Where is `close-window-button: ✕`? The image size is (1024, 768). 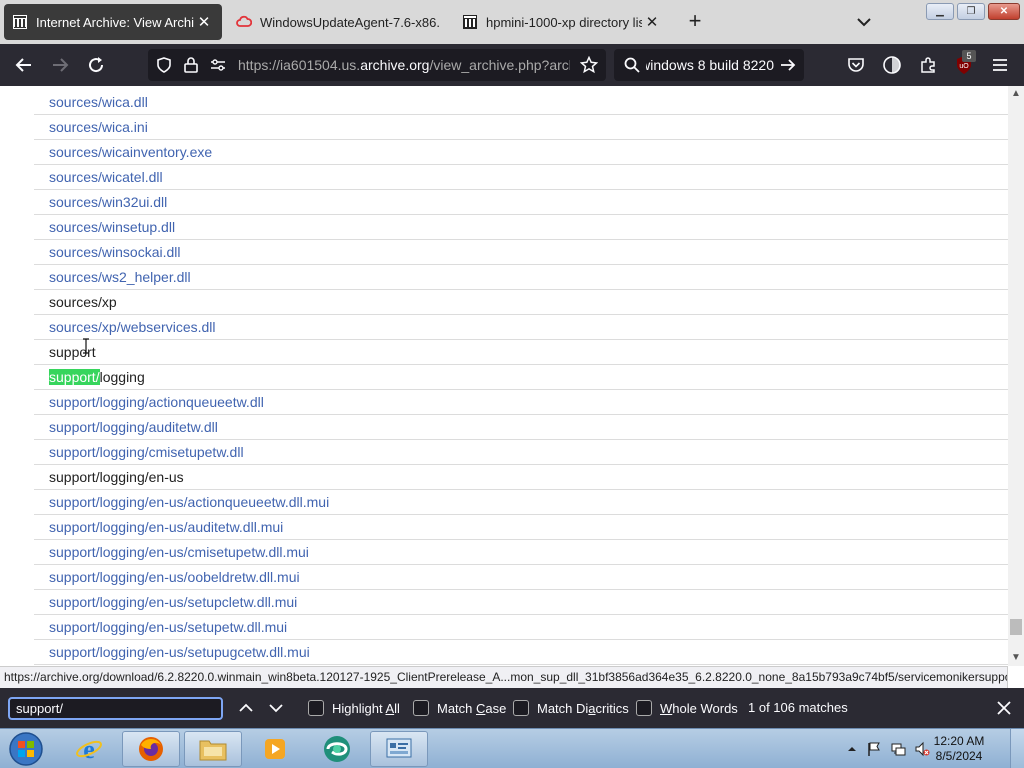
close-window-button: ✕ is located at coordinates (1004, 11).